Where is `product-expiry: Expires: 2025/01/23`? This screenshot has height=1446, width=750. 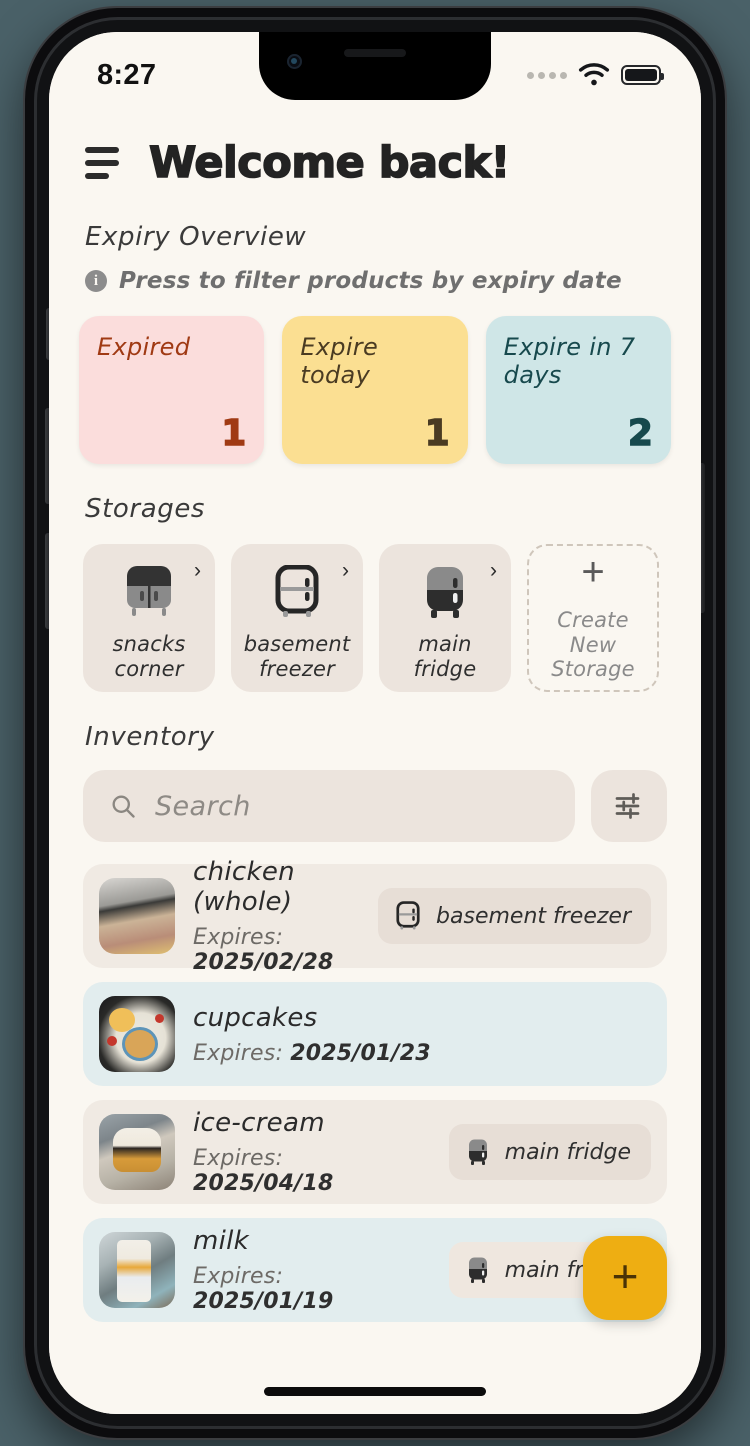
product-expiry: Expires: 2025/01/23 is located at coordinates (422, 1053).